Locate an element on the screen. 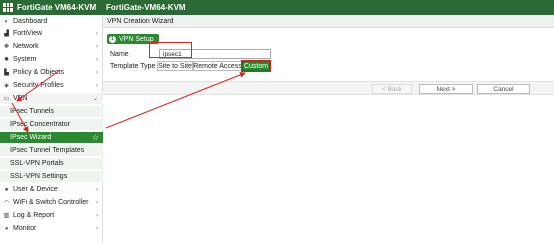 The height and width of the screenshot is (243, 554). next-button: Next > is located at coordinates (446, 89).